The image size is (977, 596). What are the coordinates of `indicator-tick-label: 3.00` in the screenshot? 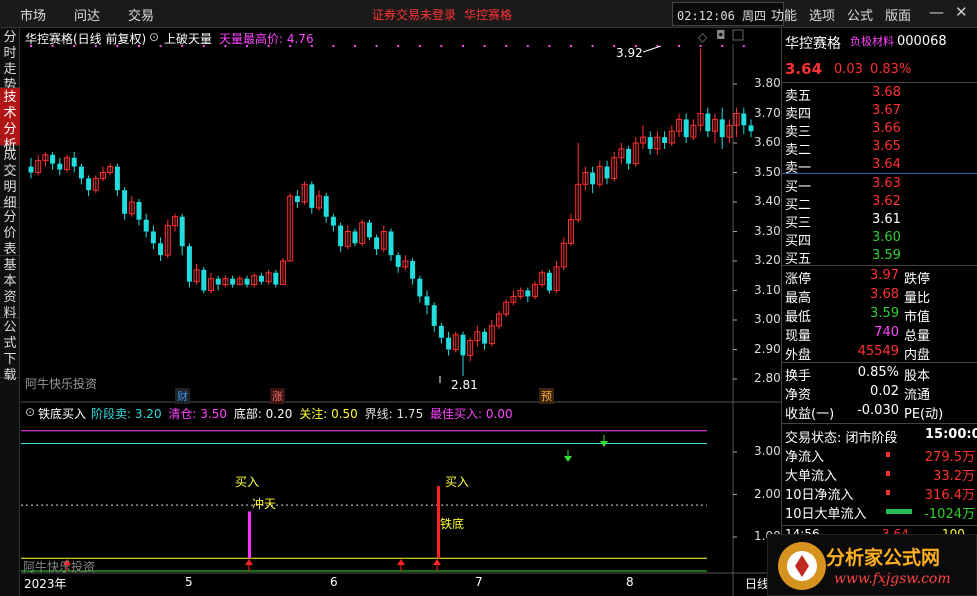 It's located at (767, 451).